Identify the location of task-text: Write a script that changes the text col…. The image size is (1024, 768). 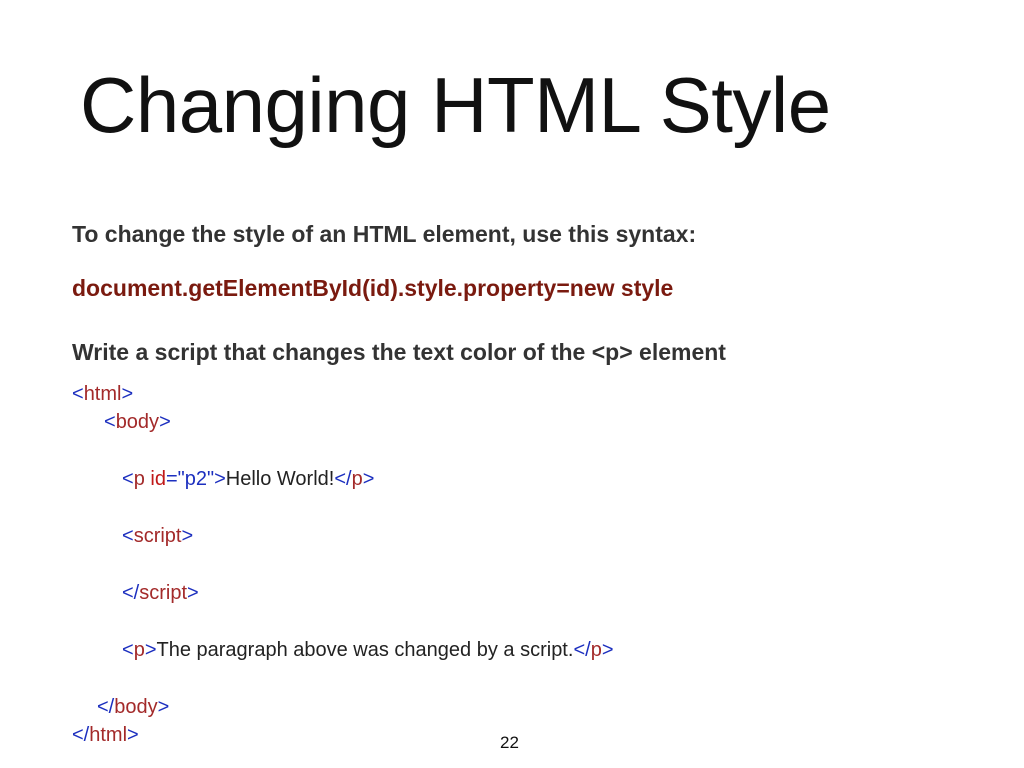
(399, 352).